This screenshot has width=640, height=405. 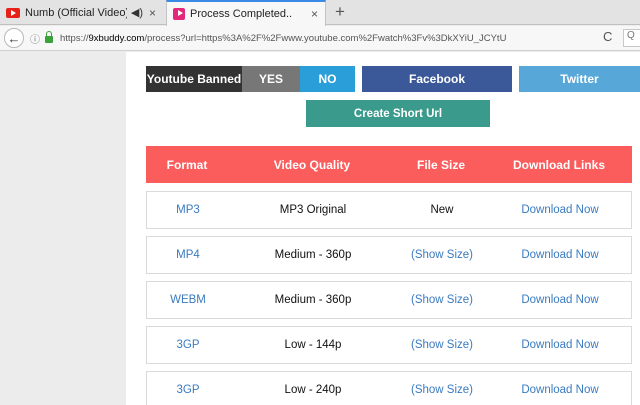 I want to click on quality-cell: Low - 240p, so click(x=313, y=390).